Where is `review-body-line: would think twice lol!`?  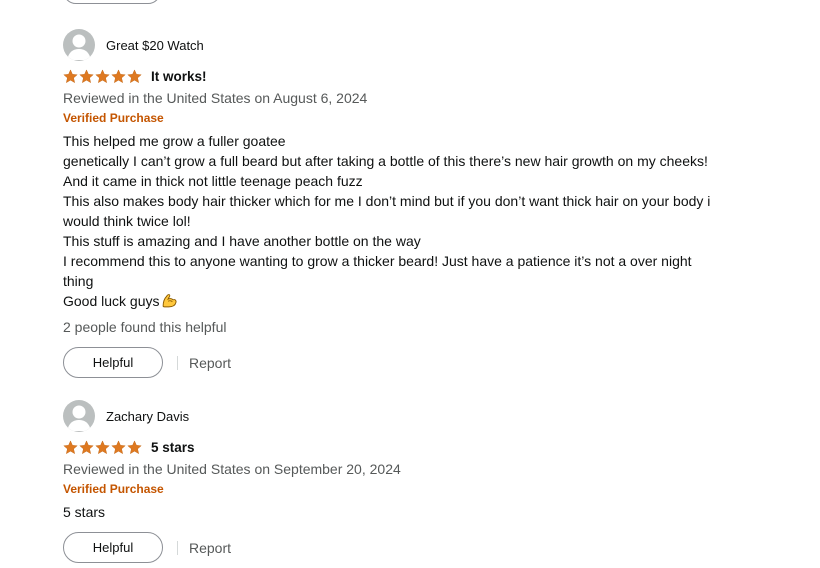 review-body-line: would think twice lol! is located at coordinates (127, 221).